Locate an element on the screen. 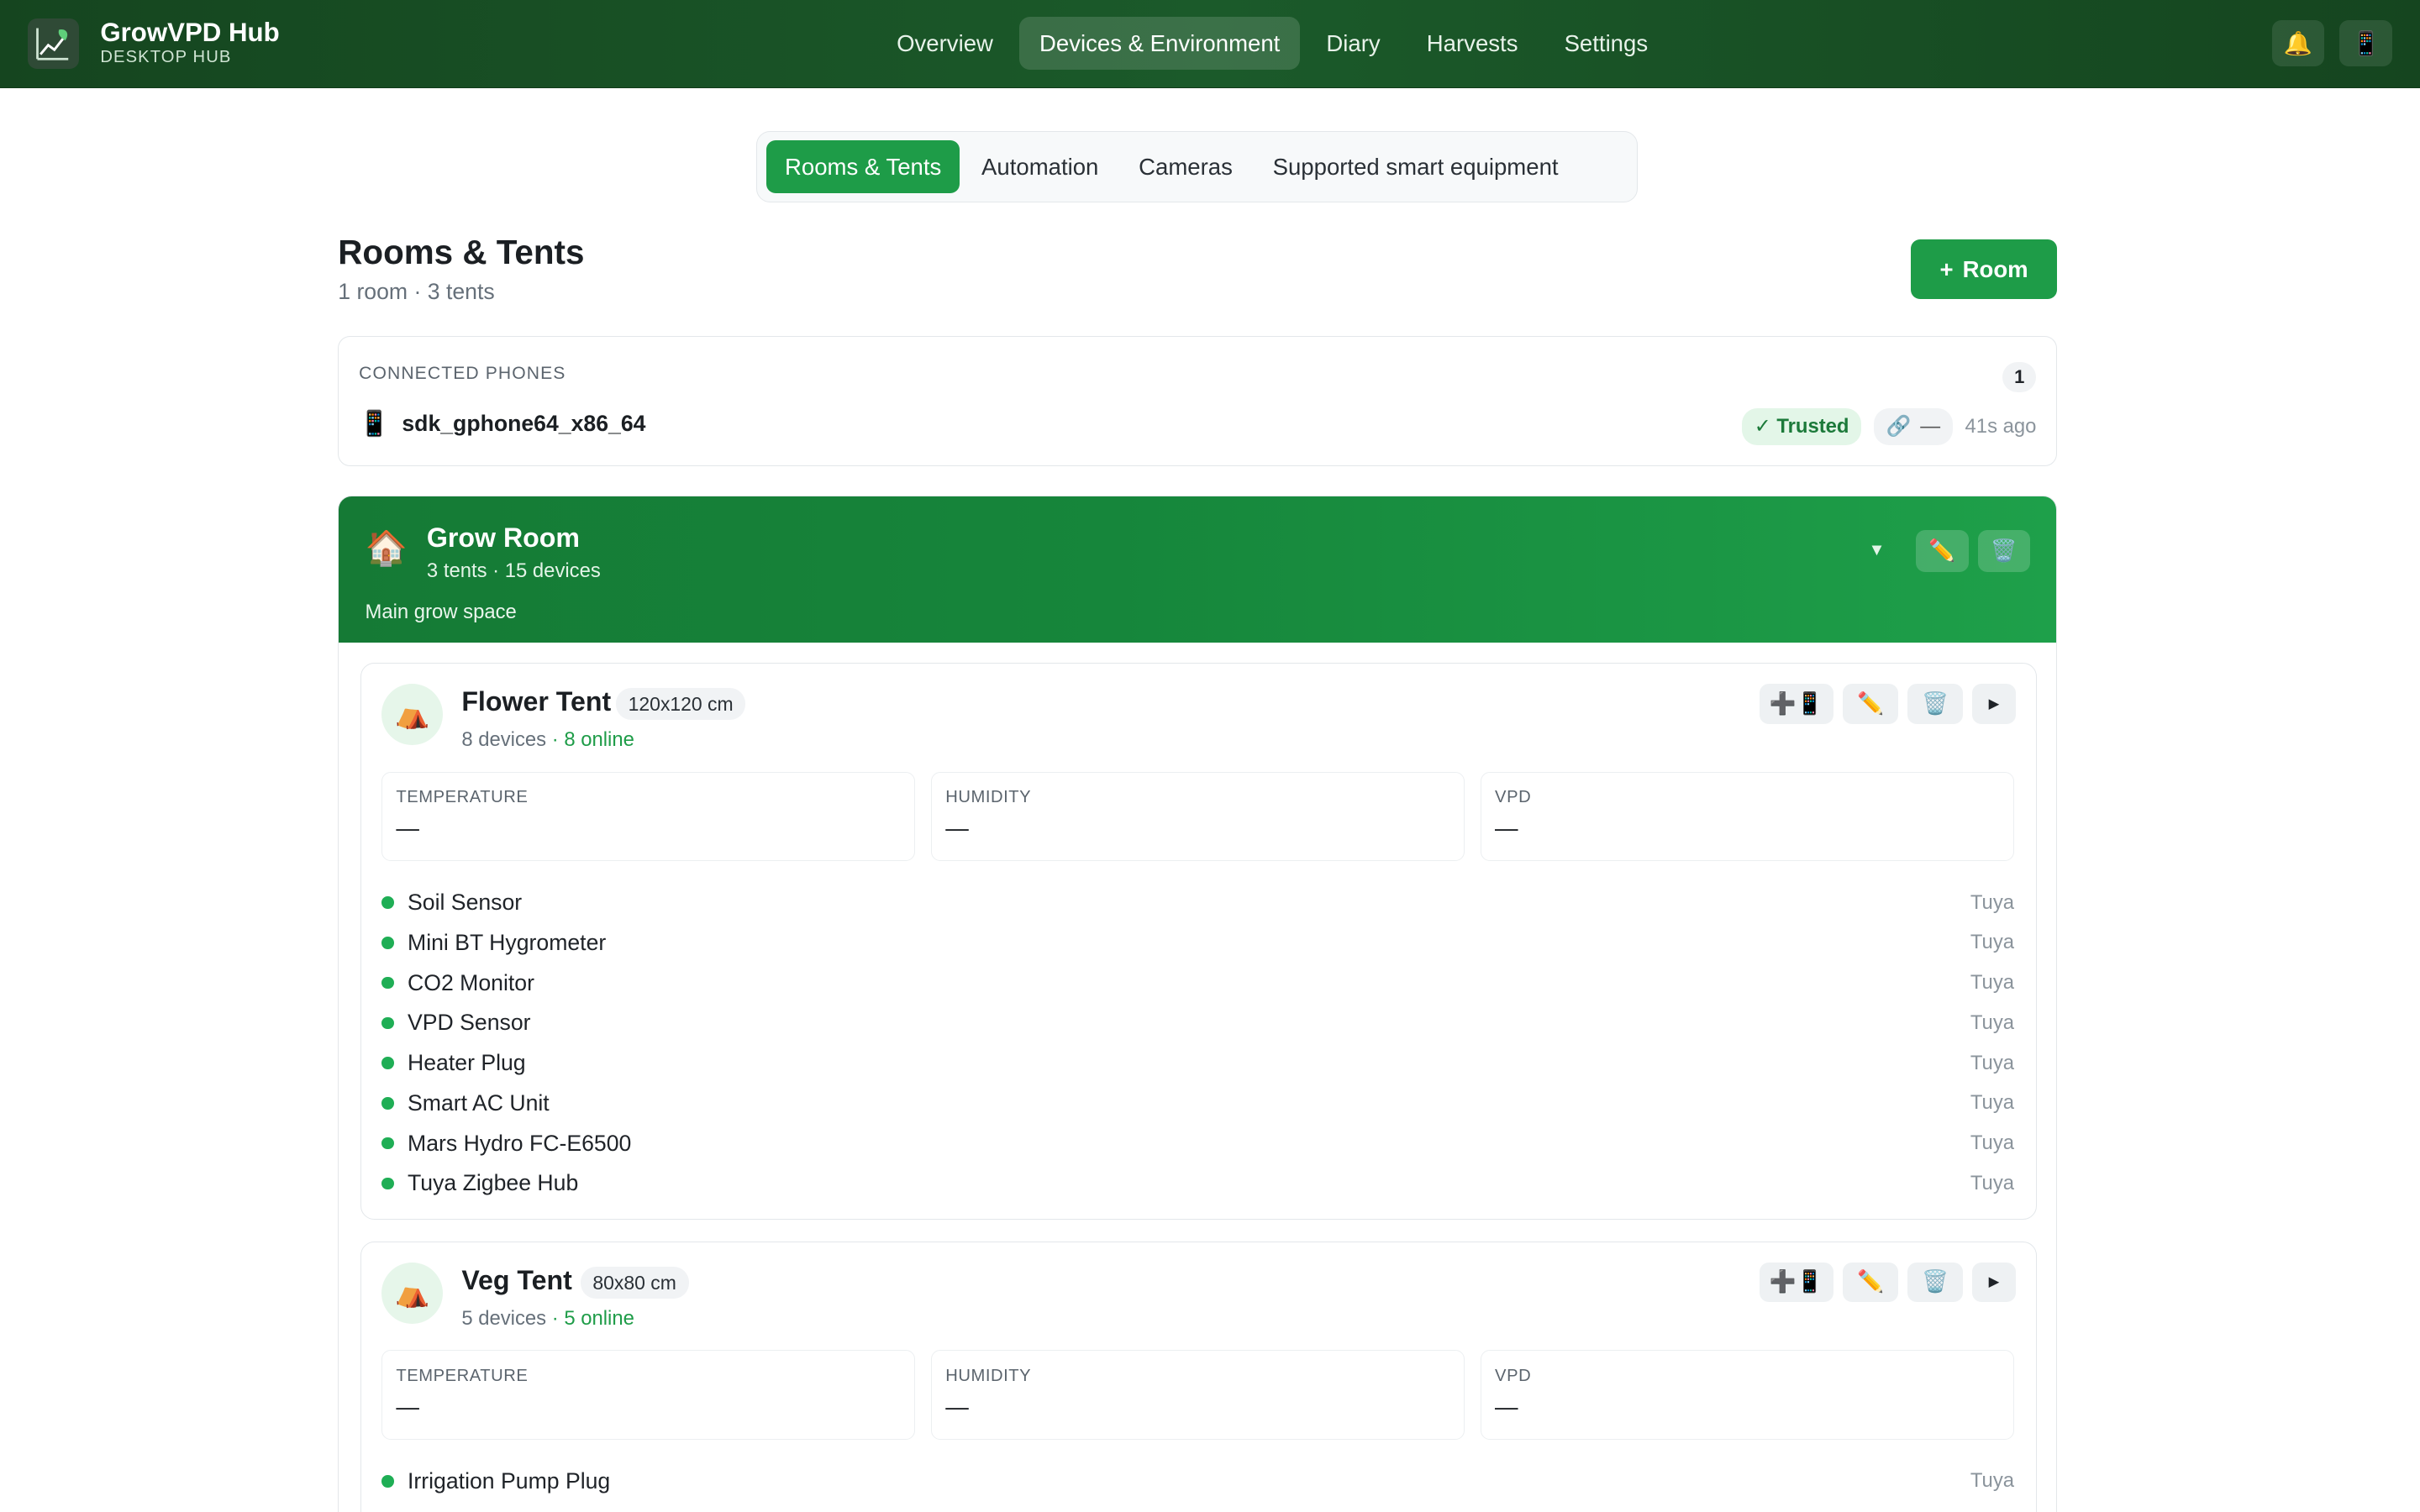 The image size is (2420, 1512). connected-phones-header: CONNECTED PHONES is located at coordinates (463, 373).